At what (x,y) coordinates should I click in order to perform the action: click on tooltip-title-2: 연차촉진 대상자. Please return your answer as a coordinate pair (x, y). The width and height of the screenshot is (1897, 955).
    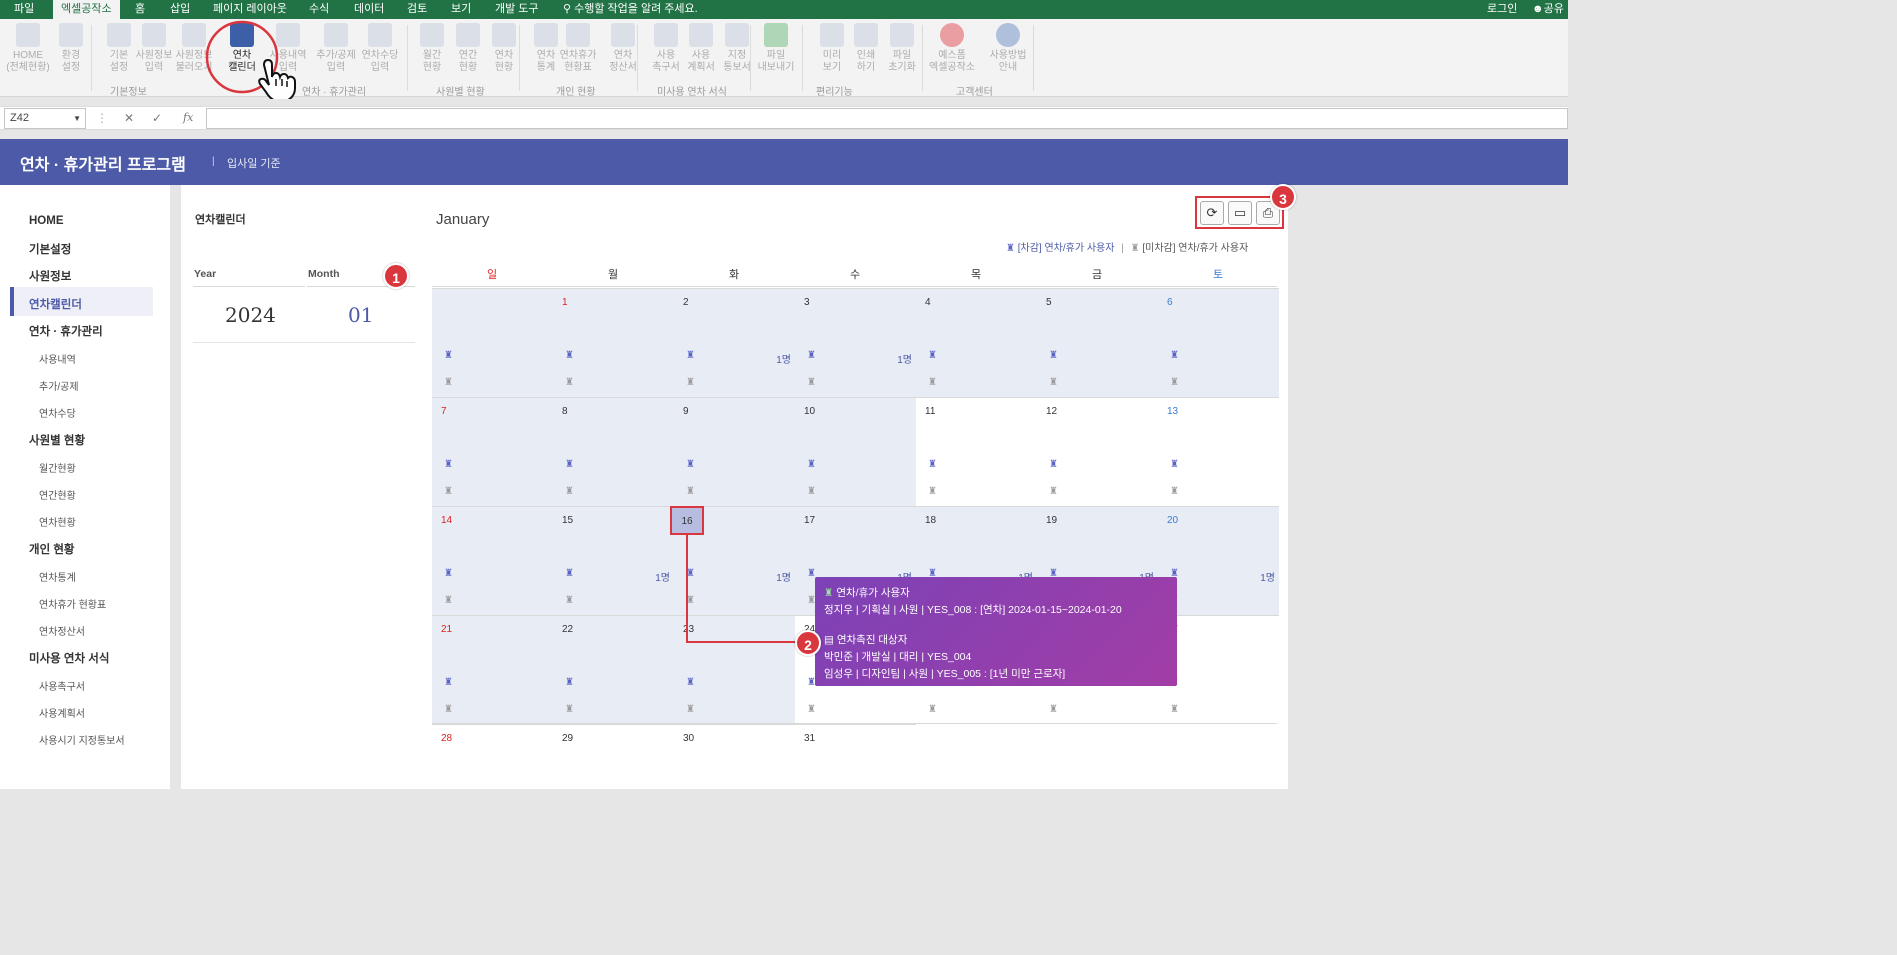
    Looking at the image, I should click on (872, 640).